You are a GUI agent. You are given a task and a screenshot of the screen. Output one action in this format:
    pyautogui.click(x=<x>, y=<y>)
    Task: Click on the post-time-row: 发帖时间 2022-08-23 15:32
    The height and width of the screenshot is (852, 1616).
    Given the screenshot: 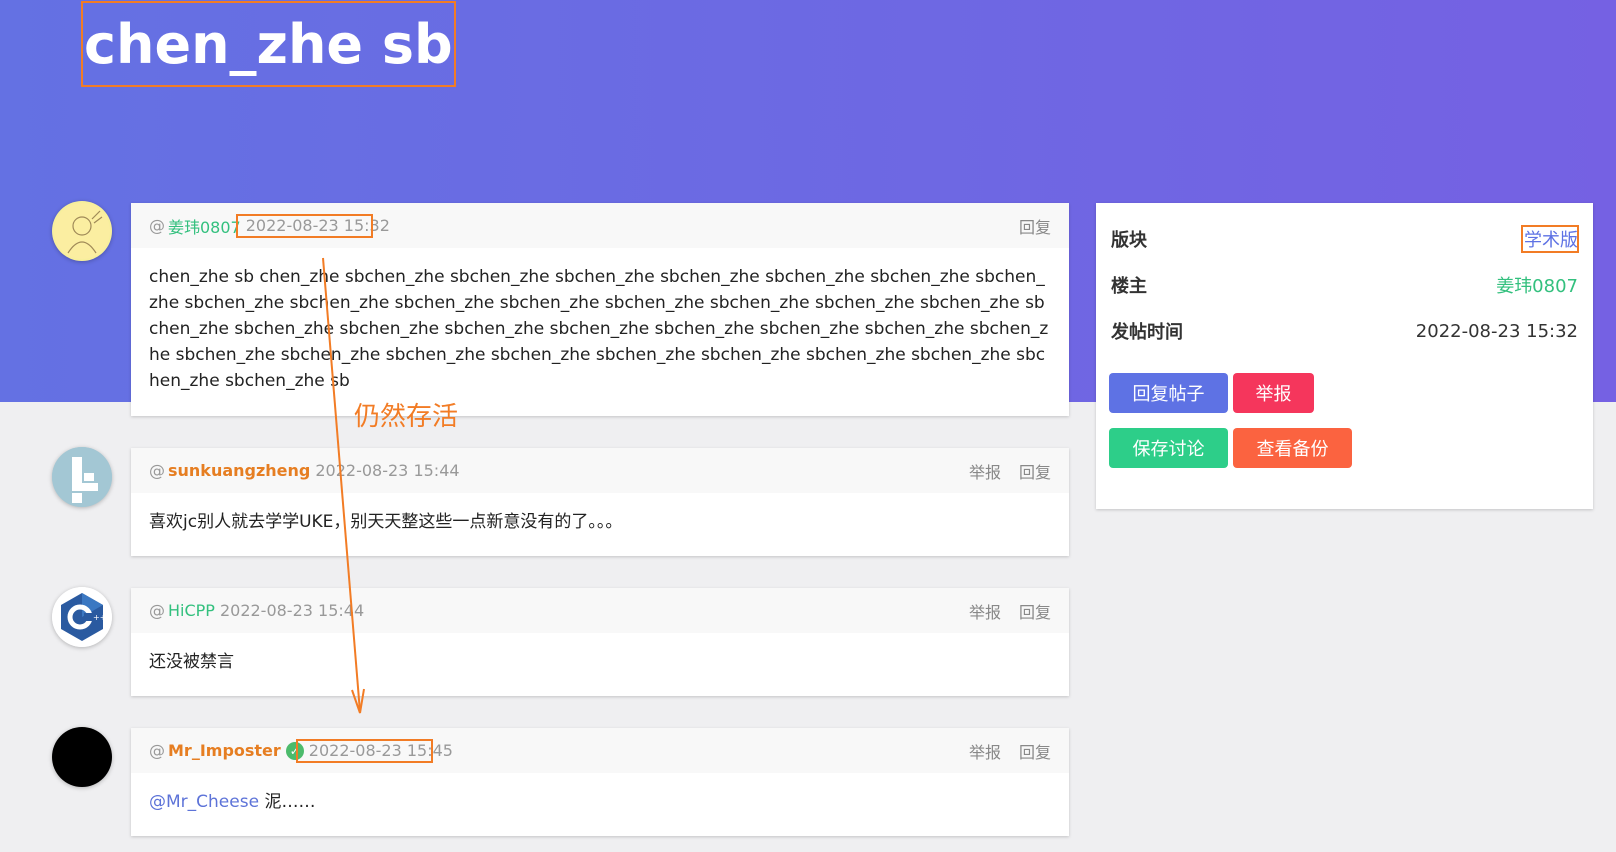 What is the action you would take?
    pyautogui.click(x=1344, y=331)
    